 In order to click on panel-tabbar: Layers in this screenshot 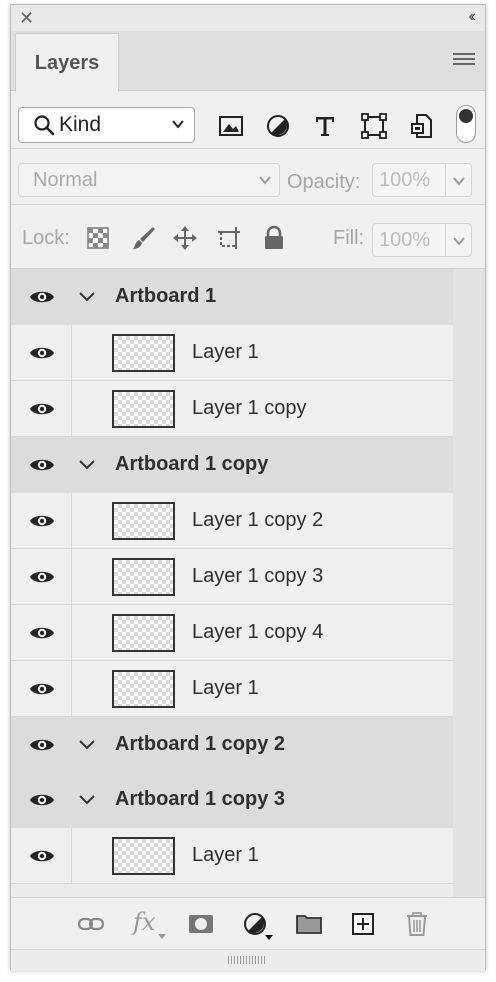, I will do `click(248, 61)`.